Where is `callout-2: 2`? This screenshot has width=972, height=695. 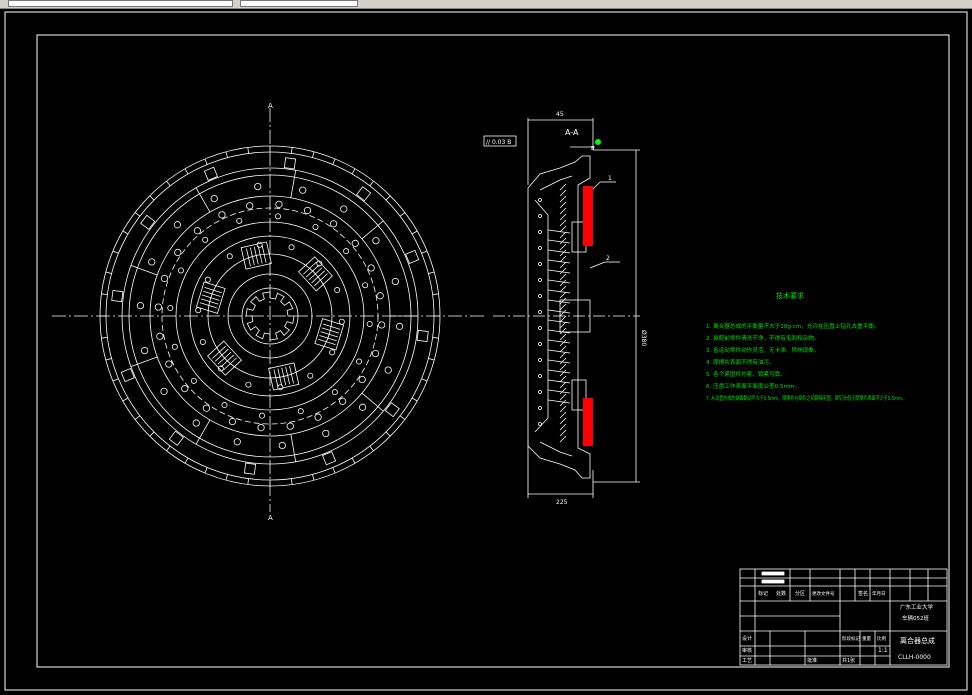
callout-2: 2 is located at coordinates (608, 258).